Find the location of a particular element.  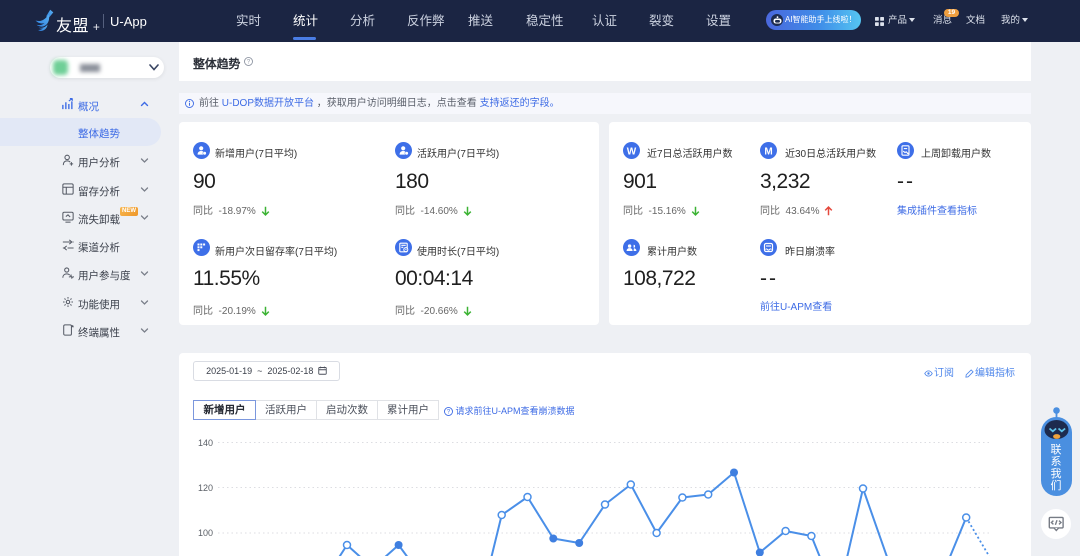

svg-text: 我 is located at coordinates (1056, 473).